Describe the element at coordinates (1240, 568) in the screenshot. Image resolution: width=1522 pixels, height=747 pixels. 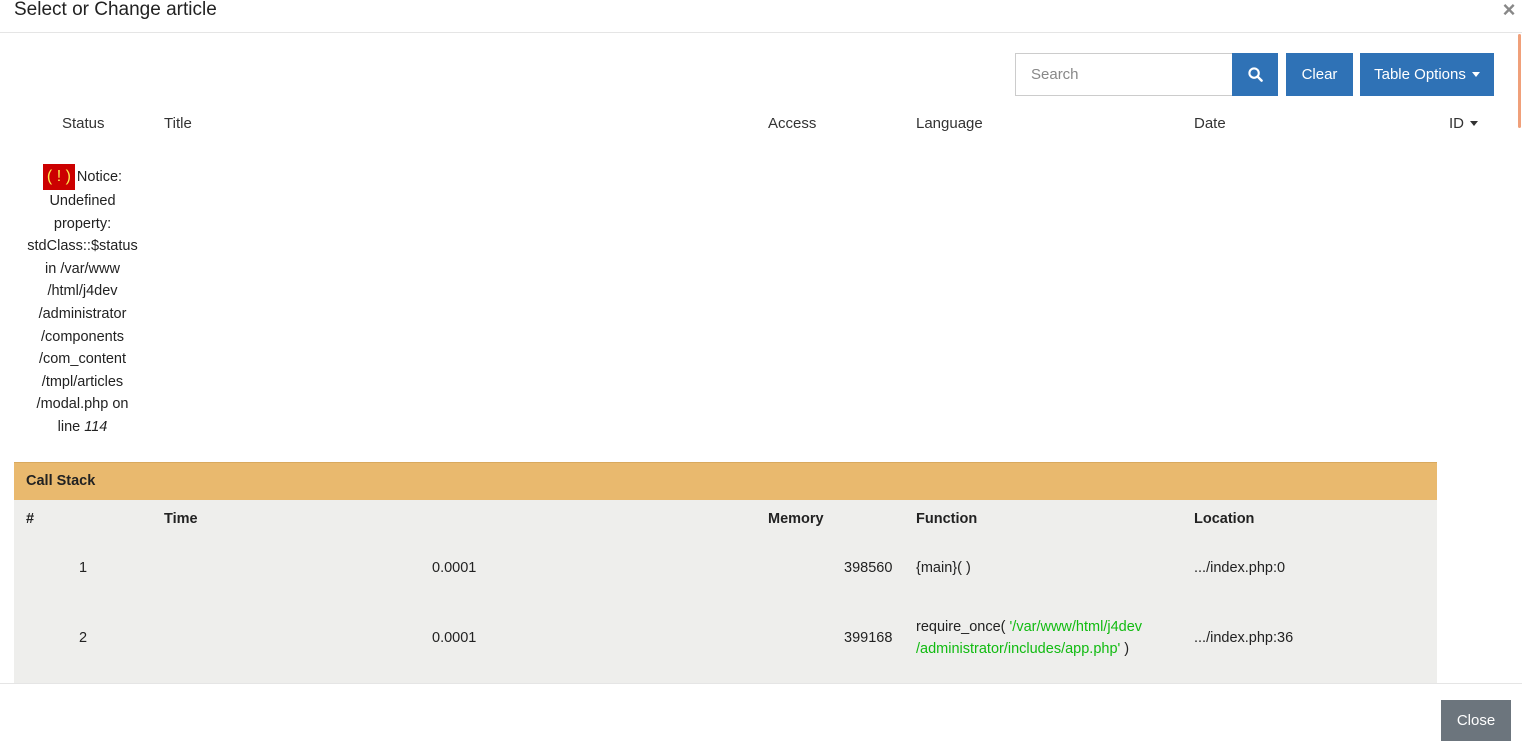
I see `call-stack-row-location: .../index.php:0` at that location.